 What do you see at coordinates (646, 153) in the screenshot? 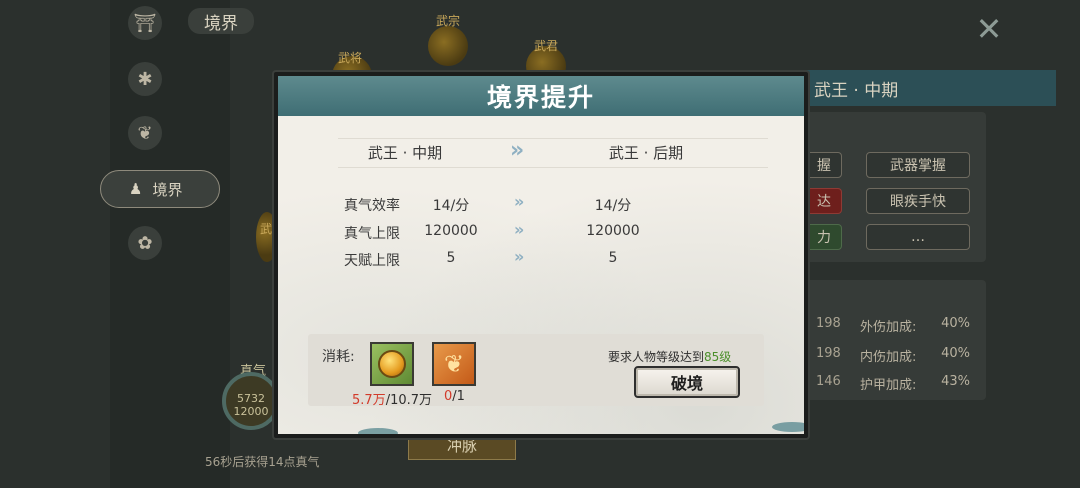
I see `next-stage: 武王 · 后期` at bounding box center [646, 153].